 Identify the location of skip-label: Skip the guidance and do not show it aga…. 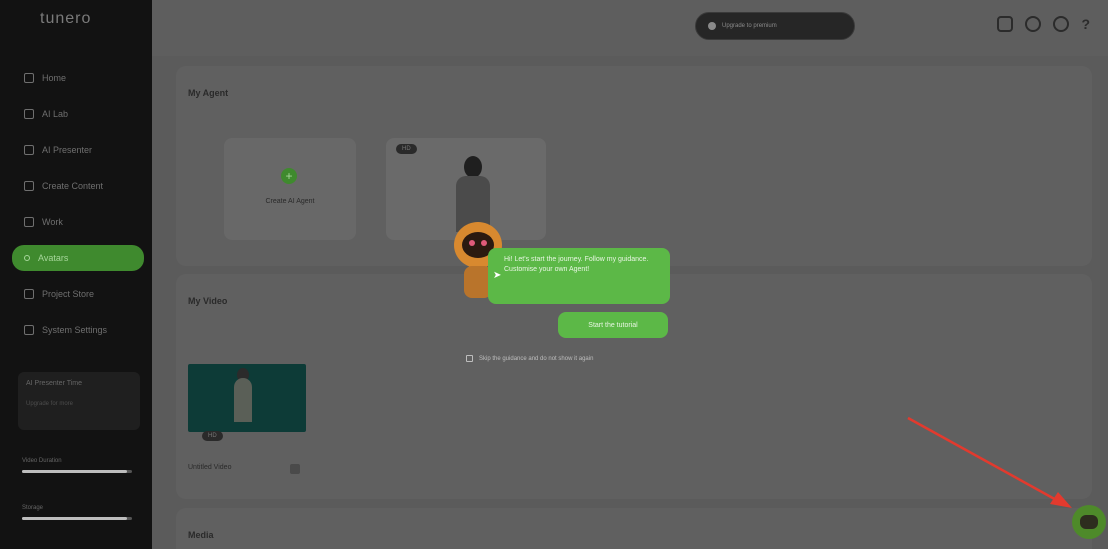
(536, 358).